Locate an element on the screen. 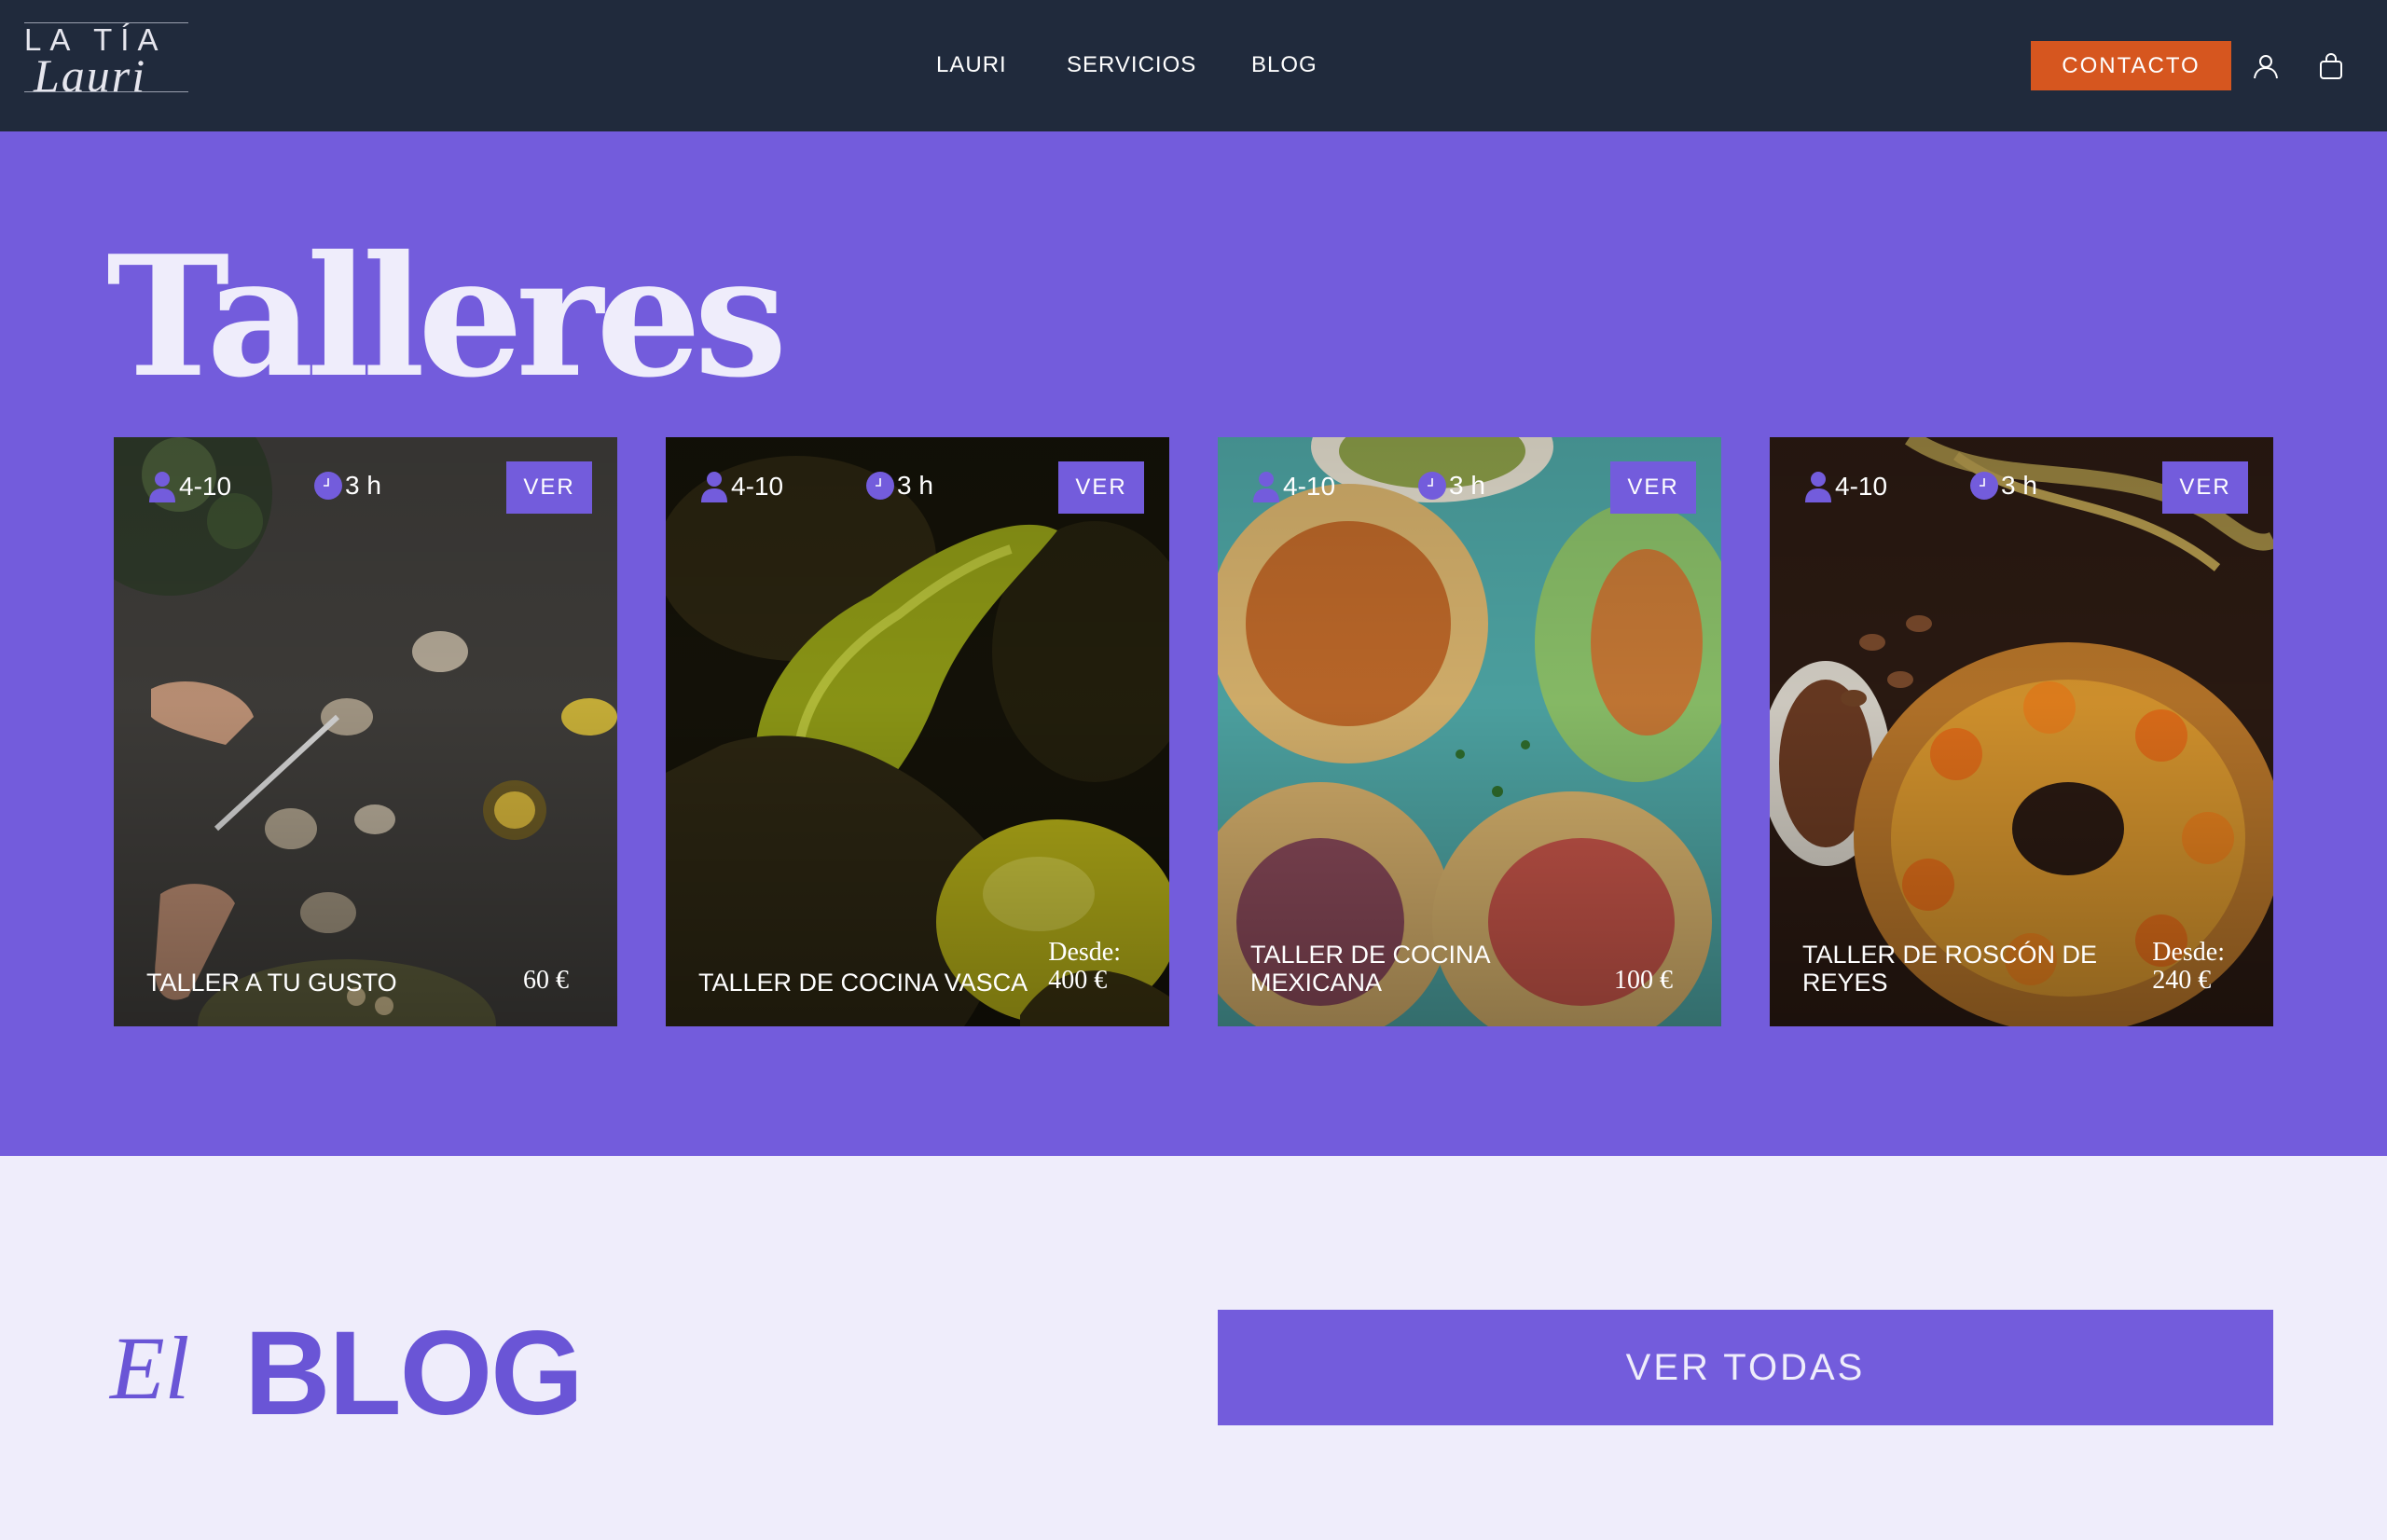  price-value: 100 € is located at coordinates (1643, 980).